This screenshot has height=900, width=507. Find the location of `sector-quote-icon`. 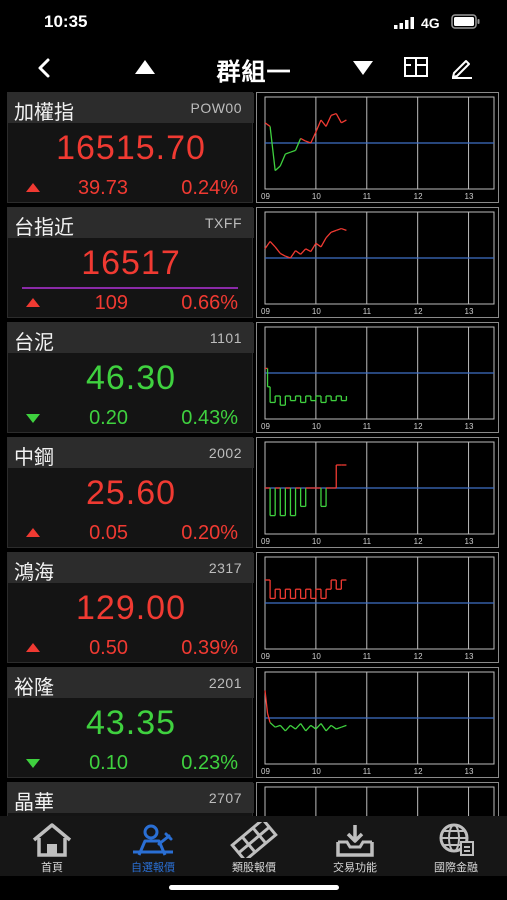

sector-quote-icon is located at coordinates (254, 840).